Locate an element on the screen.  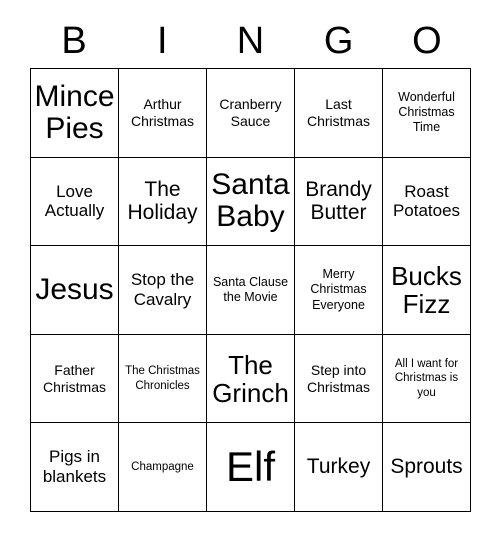
bingo-cell-label: Merry Christmas Everyone is located at coordinates (338, 289).